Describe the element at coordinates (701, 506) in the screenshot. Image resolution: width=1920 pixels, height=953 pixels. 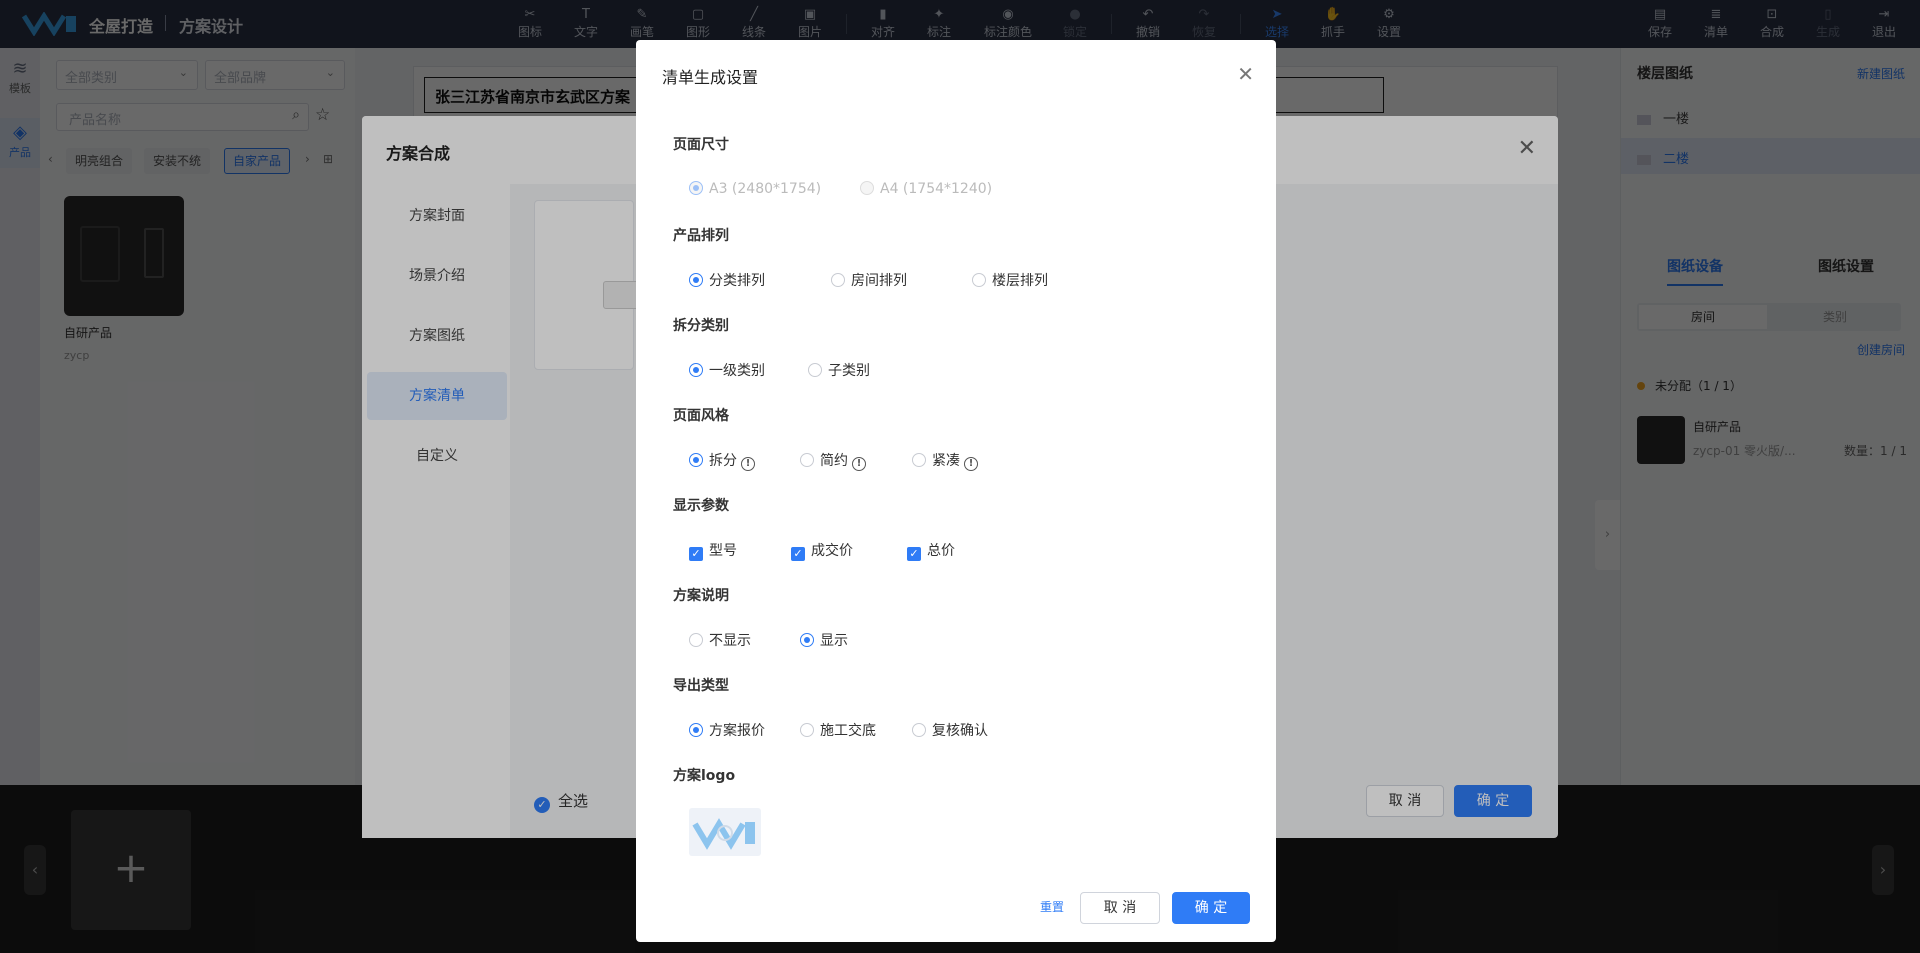
I see `section-display-params: 显示参数` at that location.